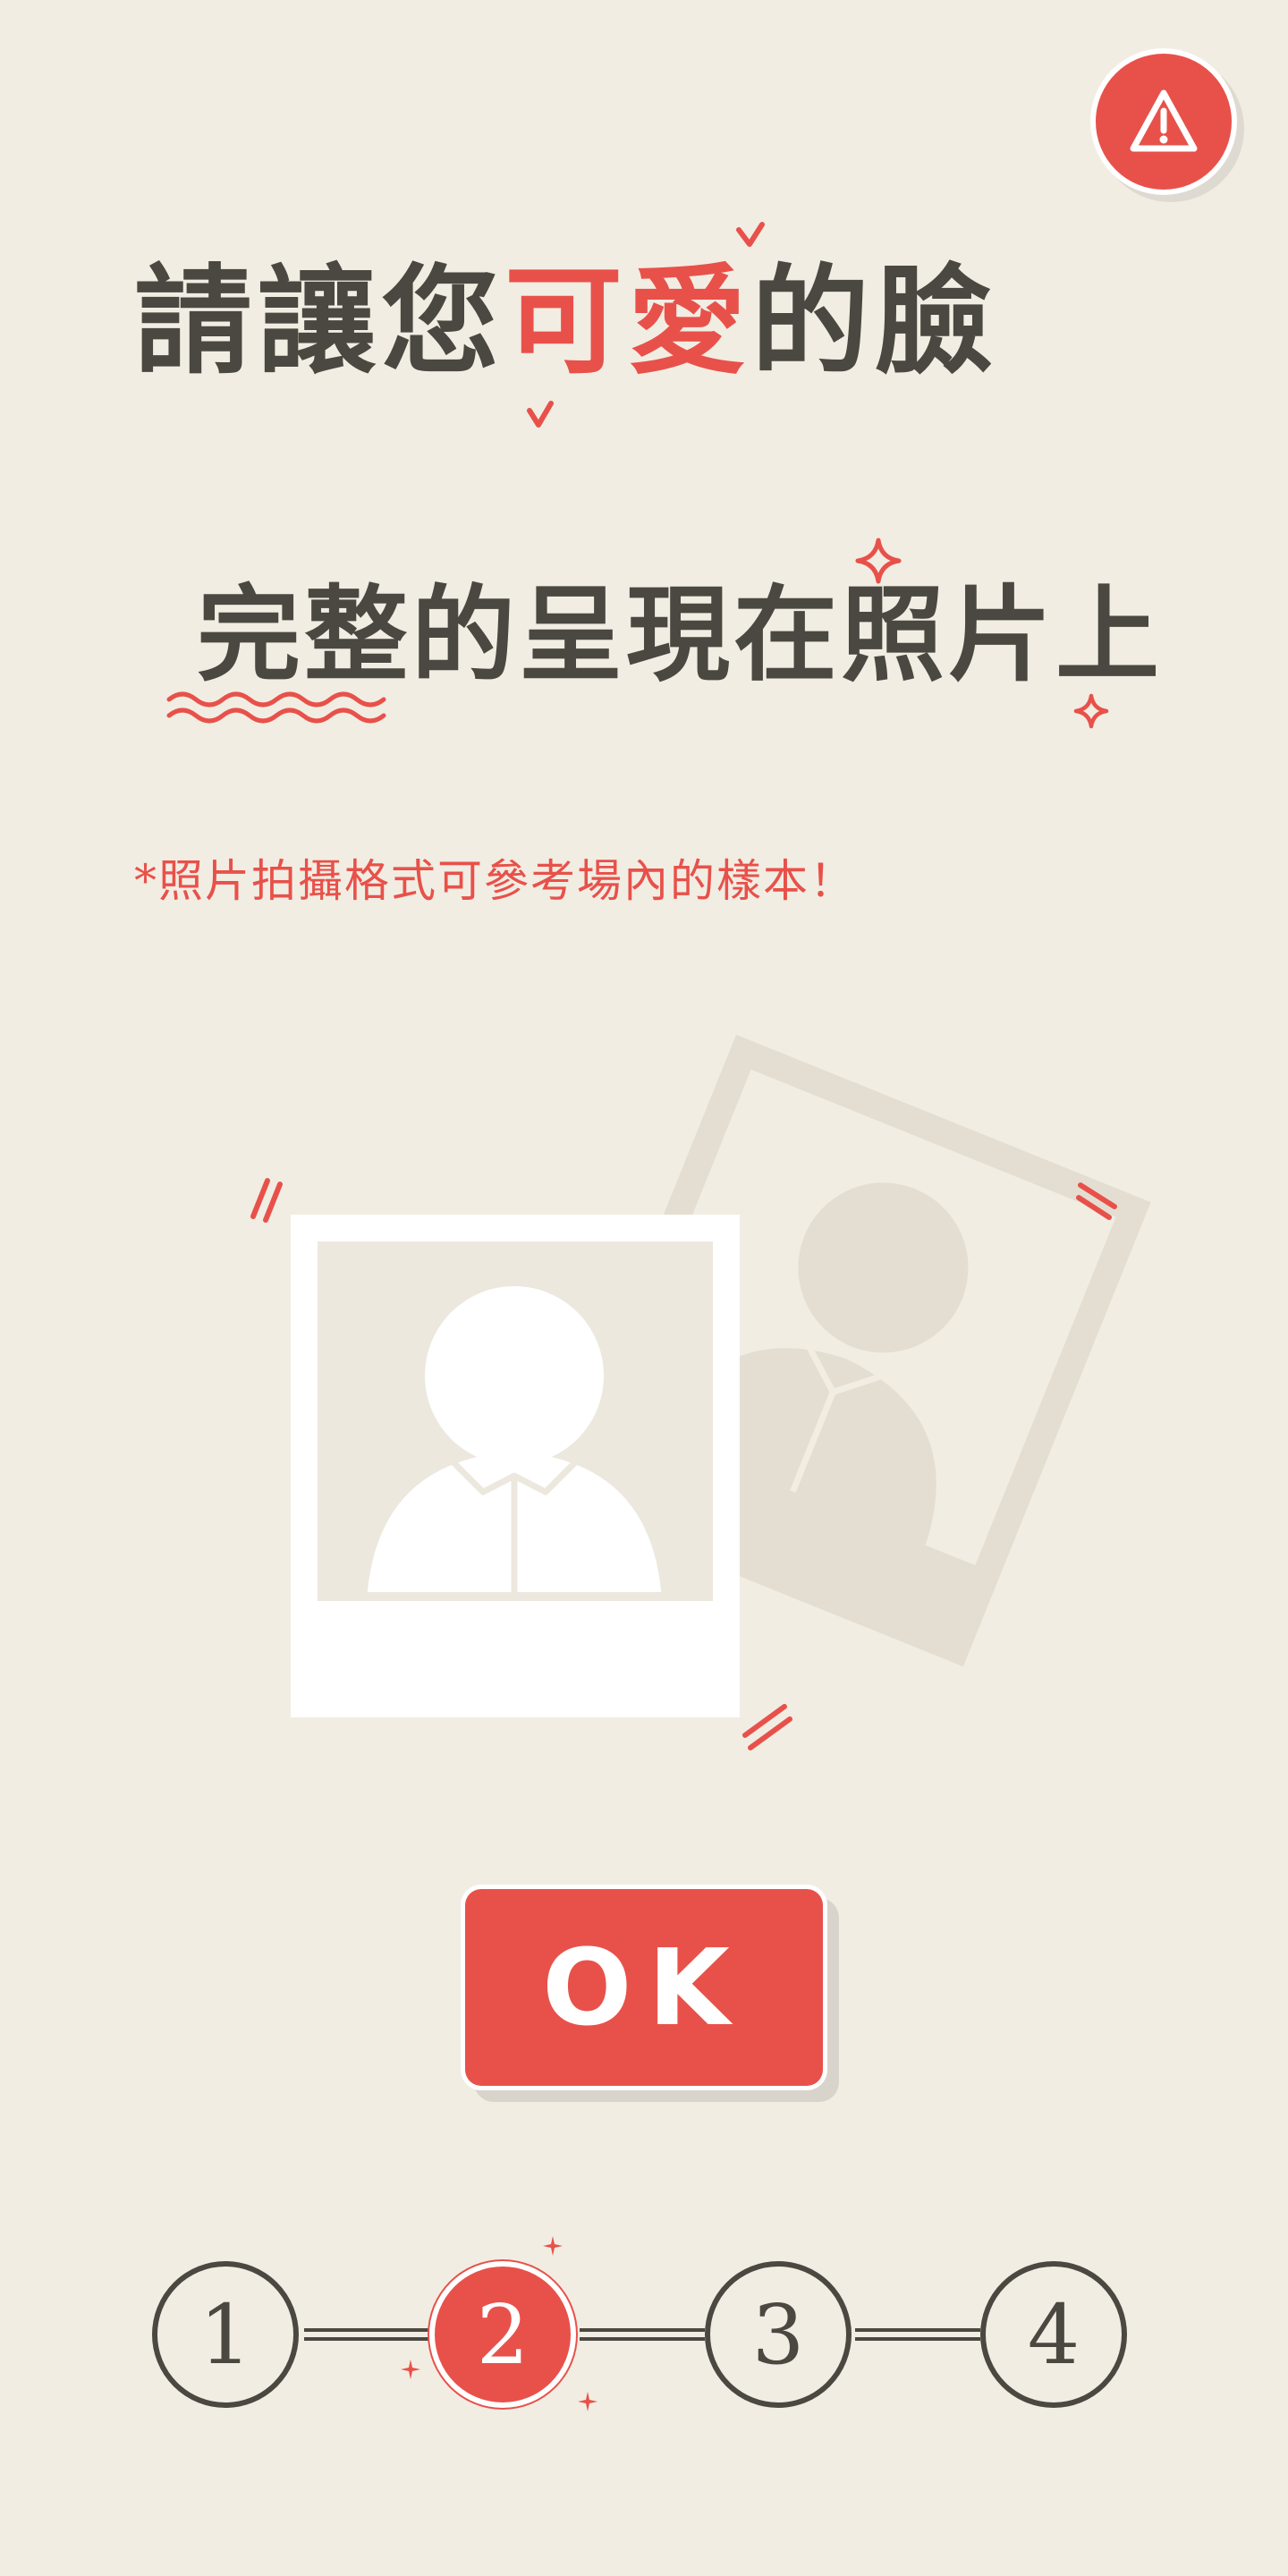 This screenshot has height=2576, width=1288. Describe the element at coordinates (495, 881) in the screenshot. I see `photo-format-note: *照片拍攝格式可參考場內的樣本！` at that location.